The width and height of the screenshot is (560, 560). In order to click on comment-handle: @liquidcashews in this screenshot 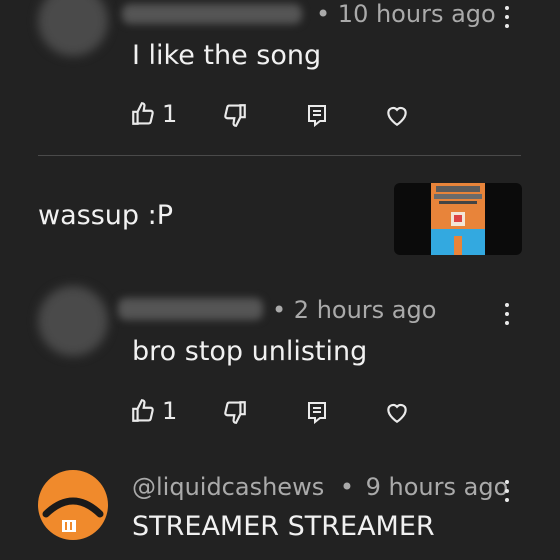, I will do `click(228, 487)`.